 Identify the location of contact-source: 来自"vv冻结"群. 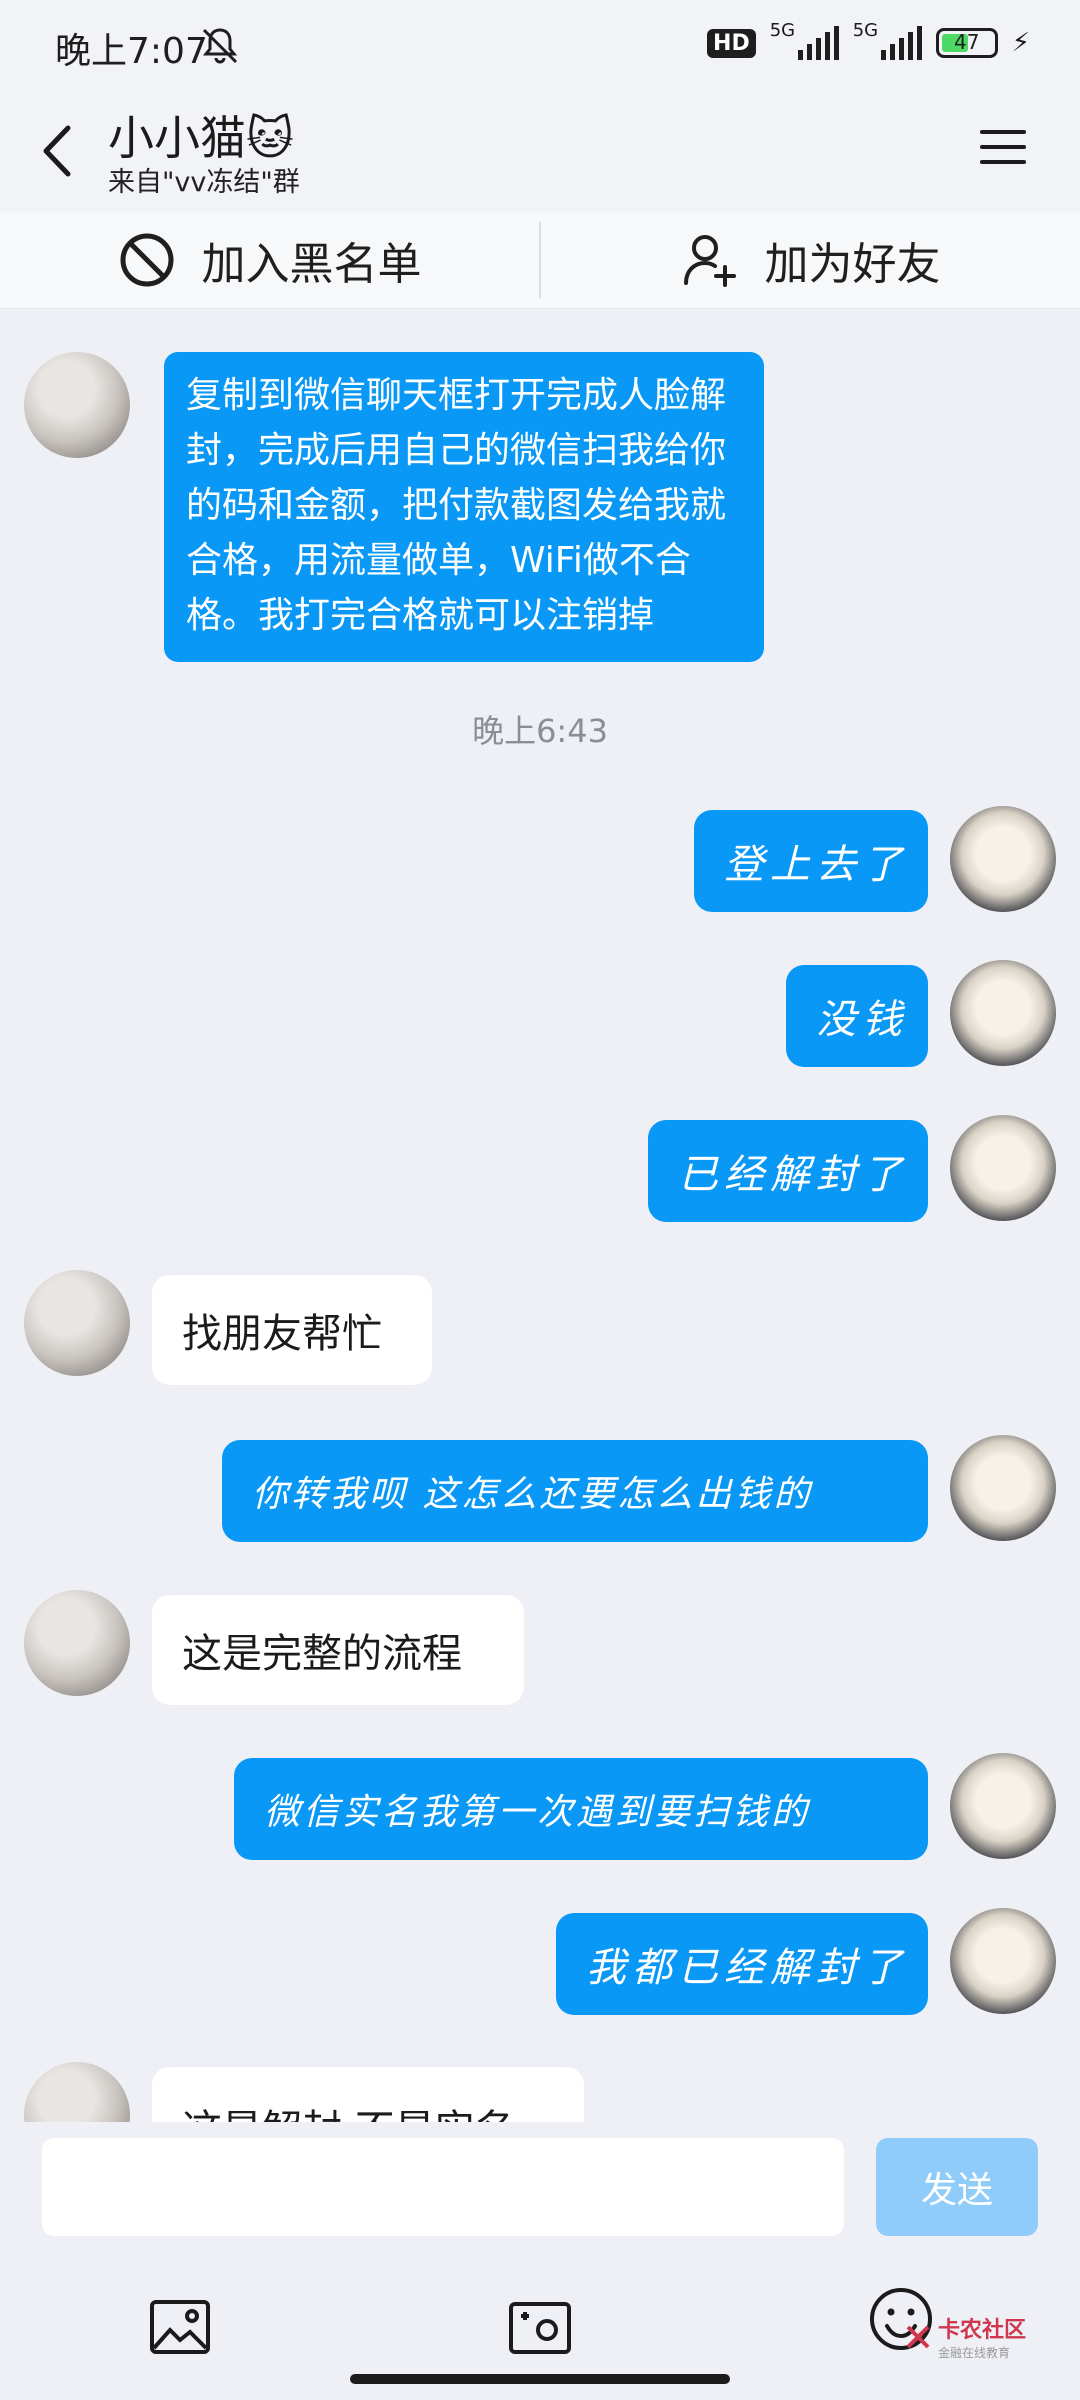
(204, 182).